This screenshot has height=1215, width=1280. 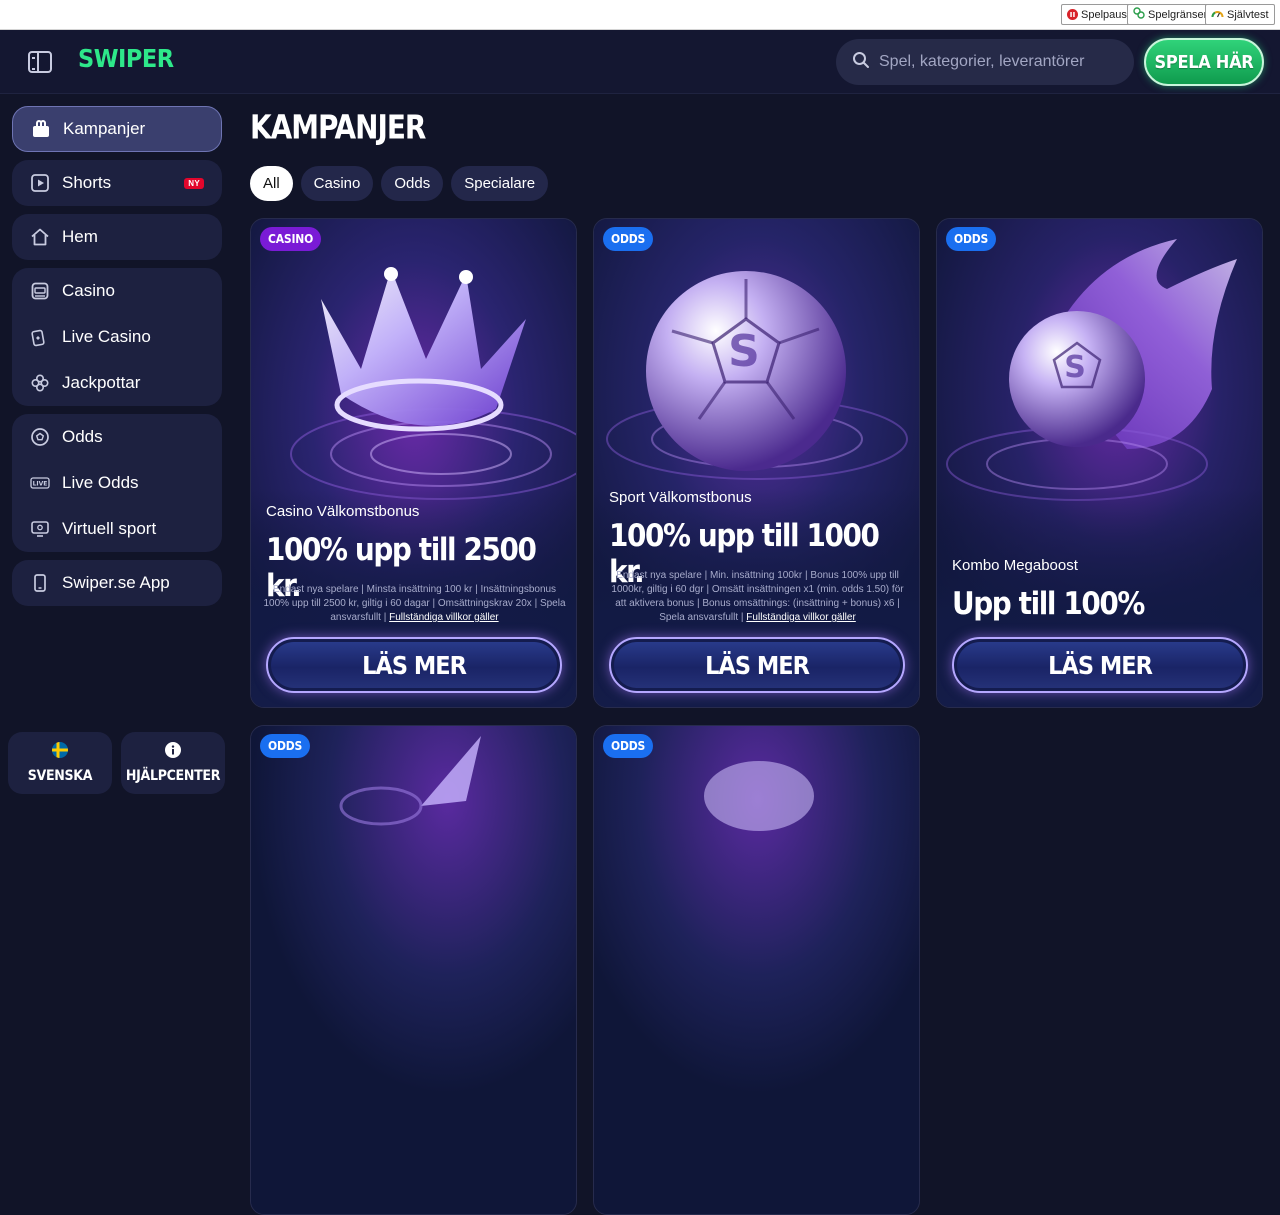 What do you see at coordinates (104, 128) in the screenshot?
I see `sidebar-item-label: Kampanjer` at bounding box center [104, 128].